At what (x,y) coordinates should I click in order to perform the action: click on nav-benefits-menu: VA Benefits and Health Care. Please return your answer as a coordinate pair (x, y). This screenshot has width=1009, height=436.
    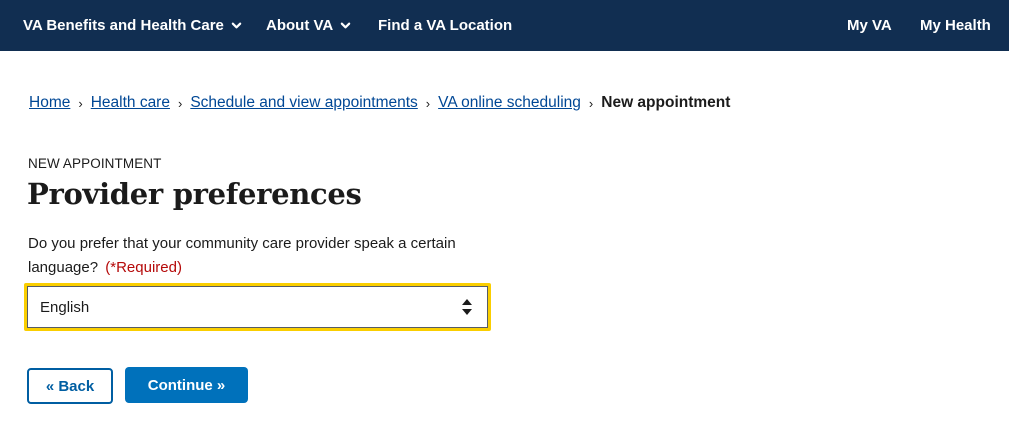
    Looking at the image, I should click on (132, 25).